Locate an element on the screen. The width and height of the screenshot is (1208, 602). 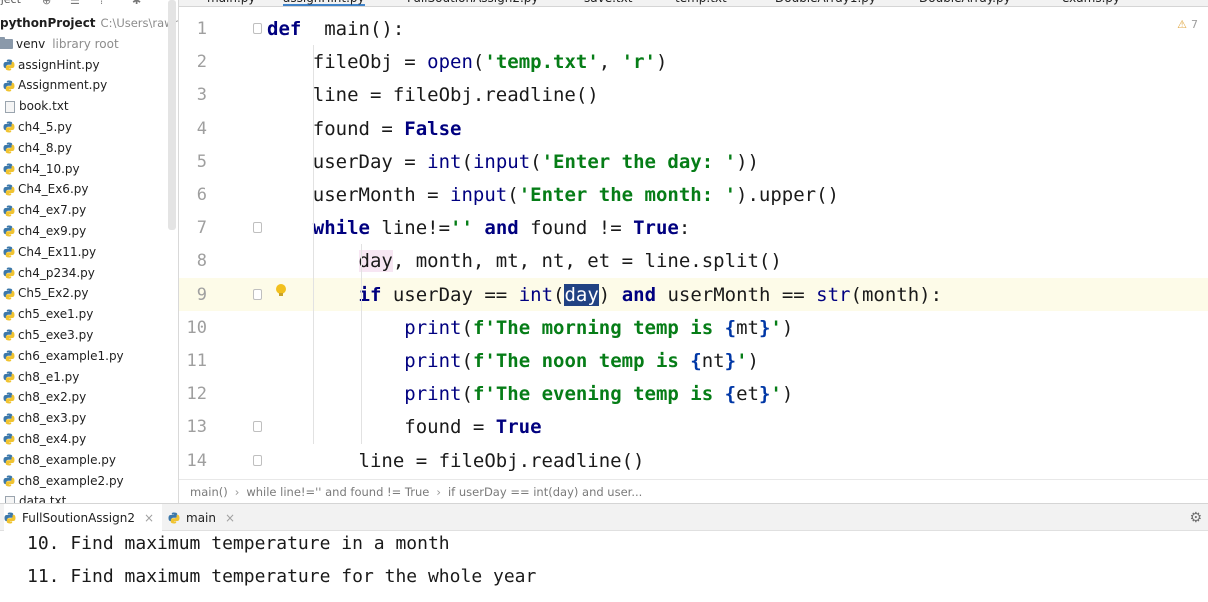
run-tab: main × is located at coordinates (205, 518).